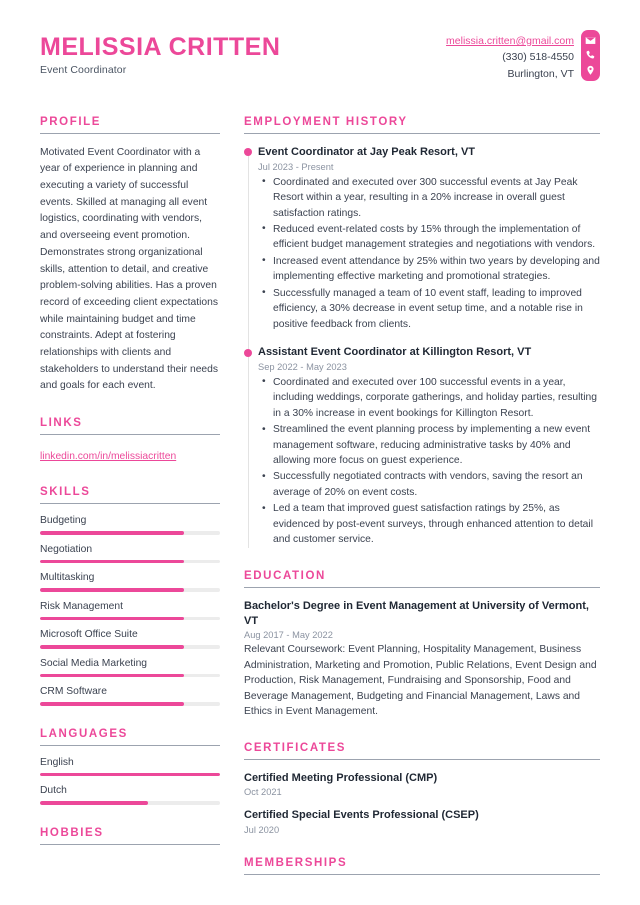 Image resolution: width=640 pixels, height=905 pixels. Describe the element at coordinates (288, 635) in the screenshot. I see `education-date: Aug 2017 - May 2022` at that location.